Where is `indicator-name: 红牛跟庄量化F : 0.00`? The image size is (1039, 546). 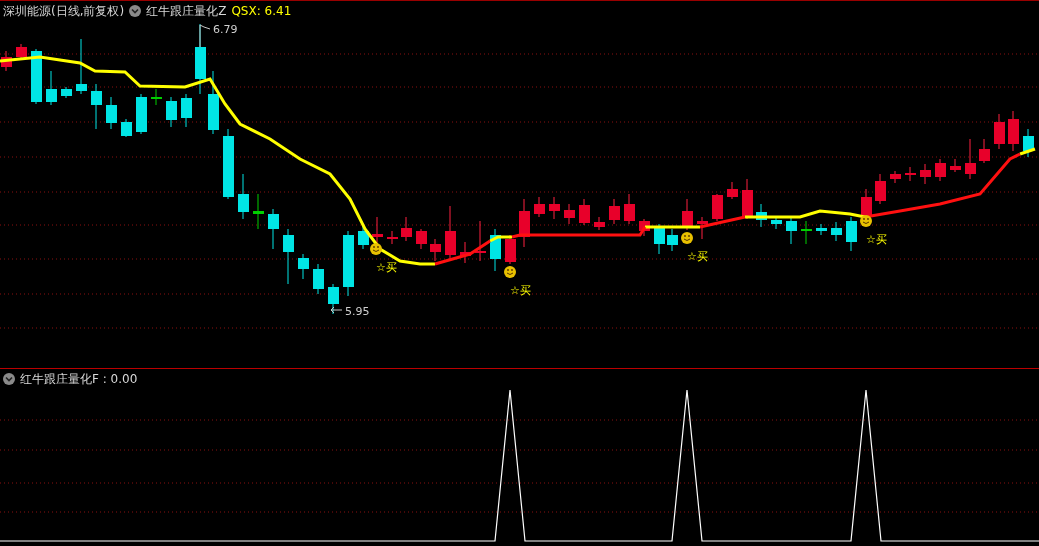 indicator-name: 红牛跟庄量化F : 0.00 is located at coordinates (79, 379).